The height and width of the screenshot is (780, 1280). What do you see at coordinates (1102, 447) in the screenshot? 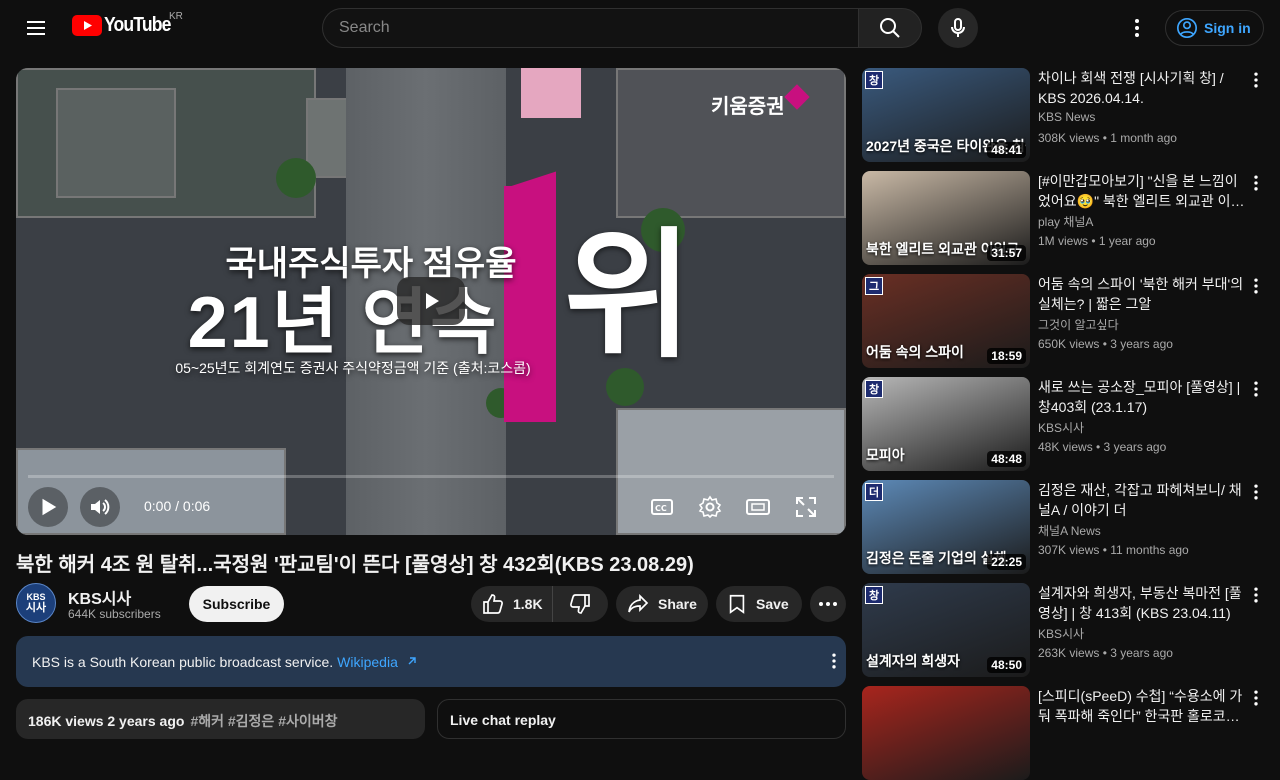
I see `recommended-video-meta: 48K views • 3 years ago` at bounding box center [1102, 447].